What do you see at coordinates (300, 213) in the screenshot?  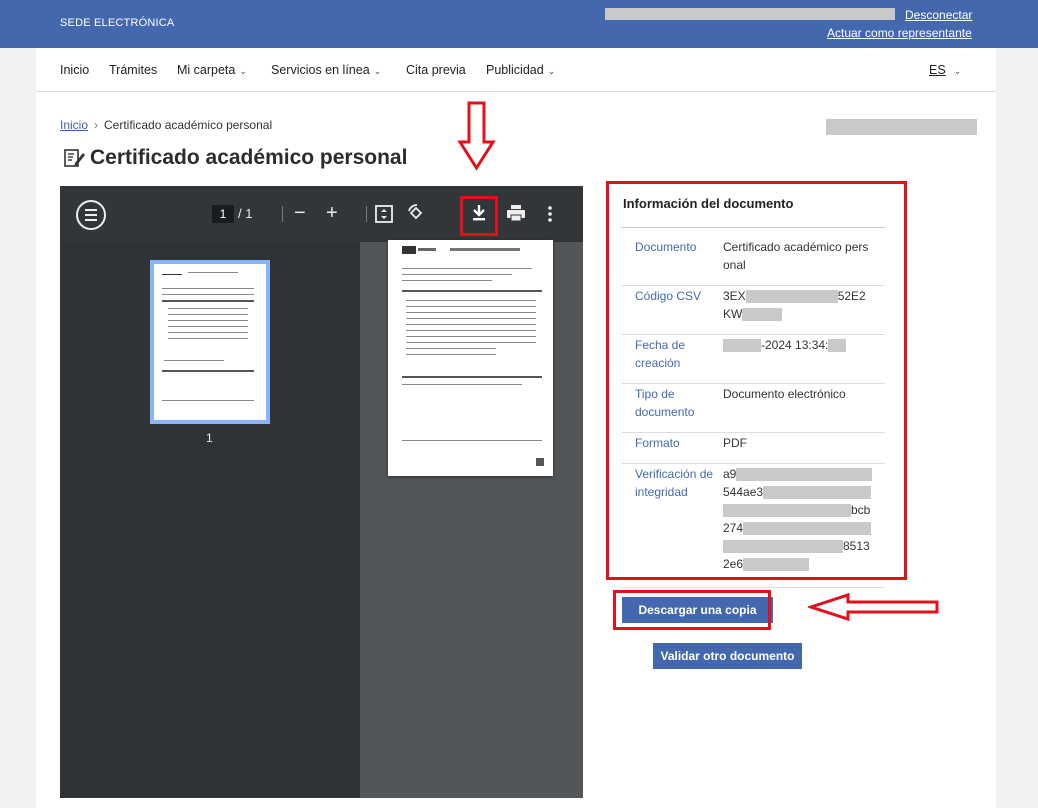 I see `zoom-out-icon: −` at bounding box center [300, 213].